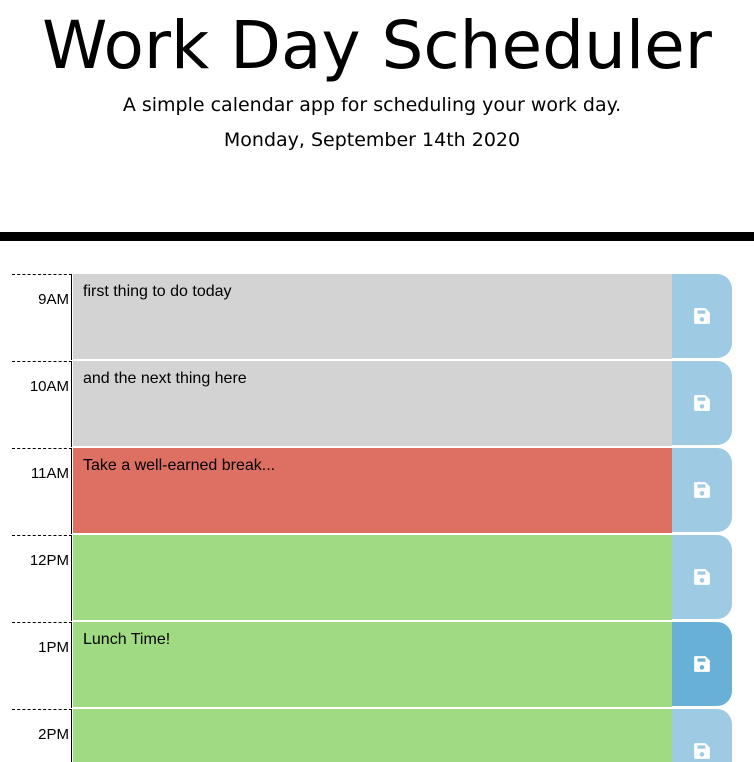  What do you see at coordinates (372, 140) in the screenshot?
I see `current-day: Monday, September 14th 2020` at bounding box center [372, 140].